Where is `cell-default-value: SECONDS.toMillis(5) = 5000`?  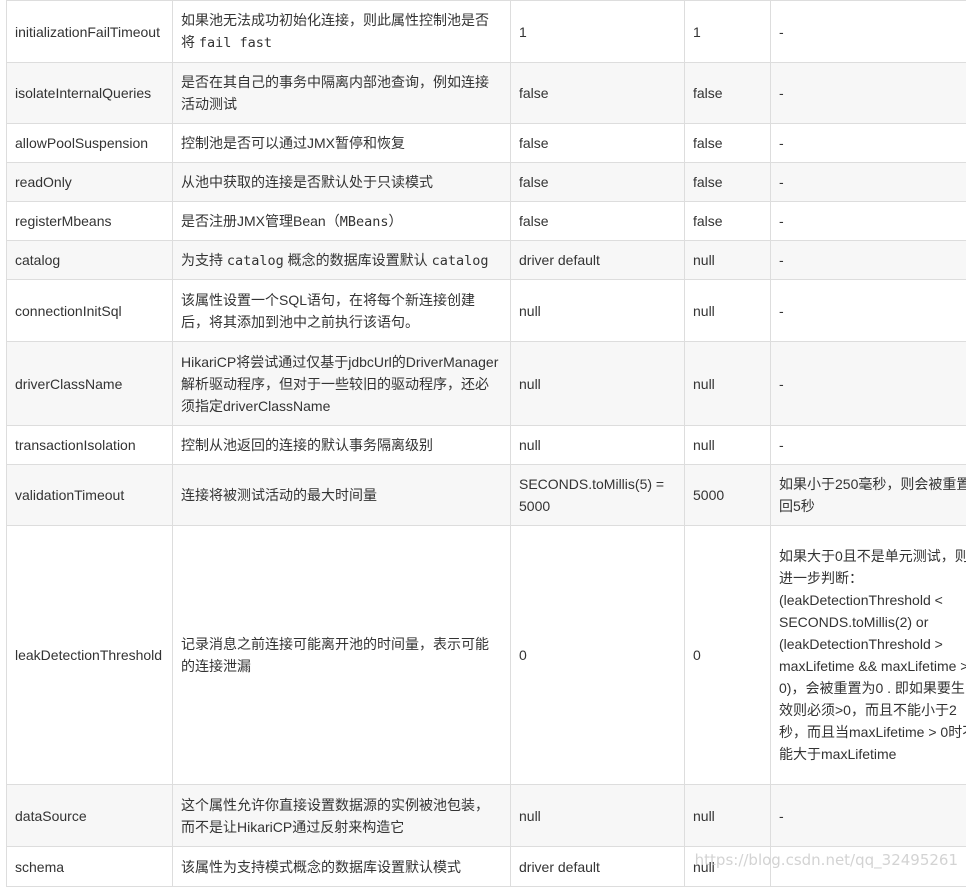
cell-default-value: SECONDS.toMillis(5) = 5000 is located at coordinates (598, 495).